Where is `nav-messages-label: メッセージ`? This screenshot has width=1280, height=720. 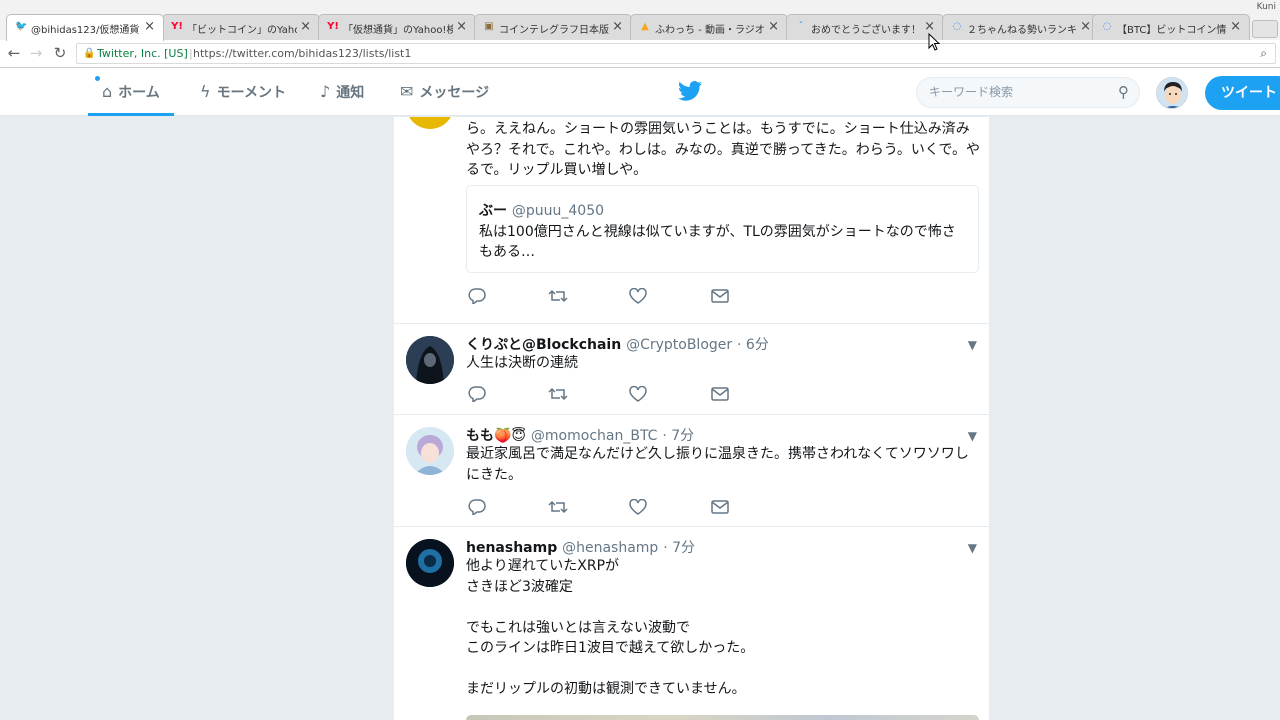 nav-messages-label: メッセージ is located at coordinates (454, 93).